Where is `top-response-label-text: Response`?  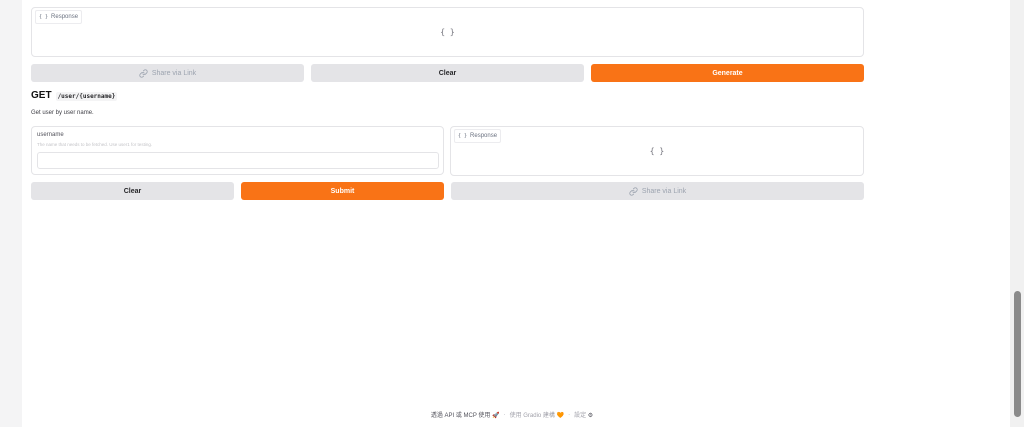
top-response-label-text: Response is located at coordinates (65, 17).